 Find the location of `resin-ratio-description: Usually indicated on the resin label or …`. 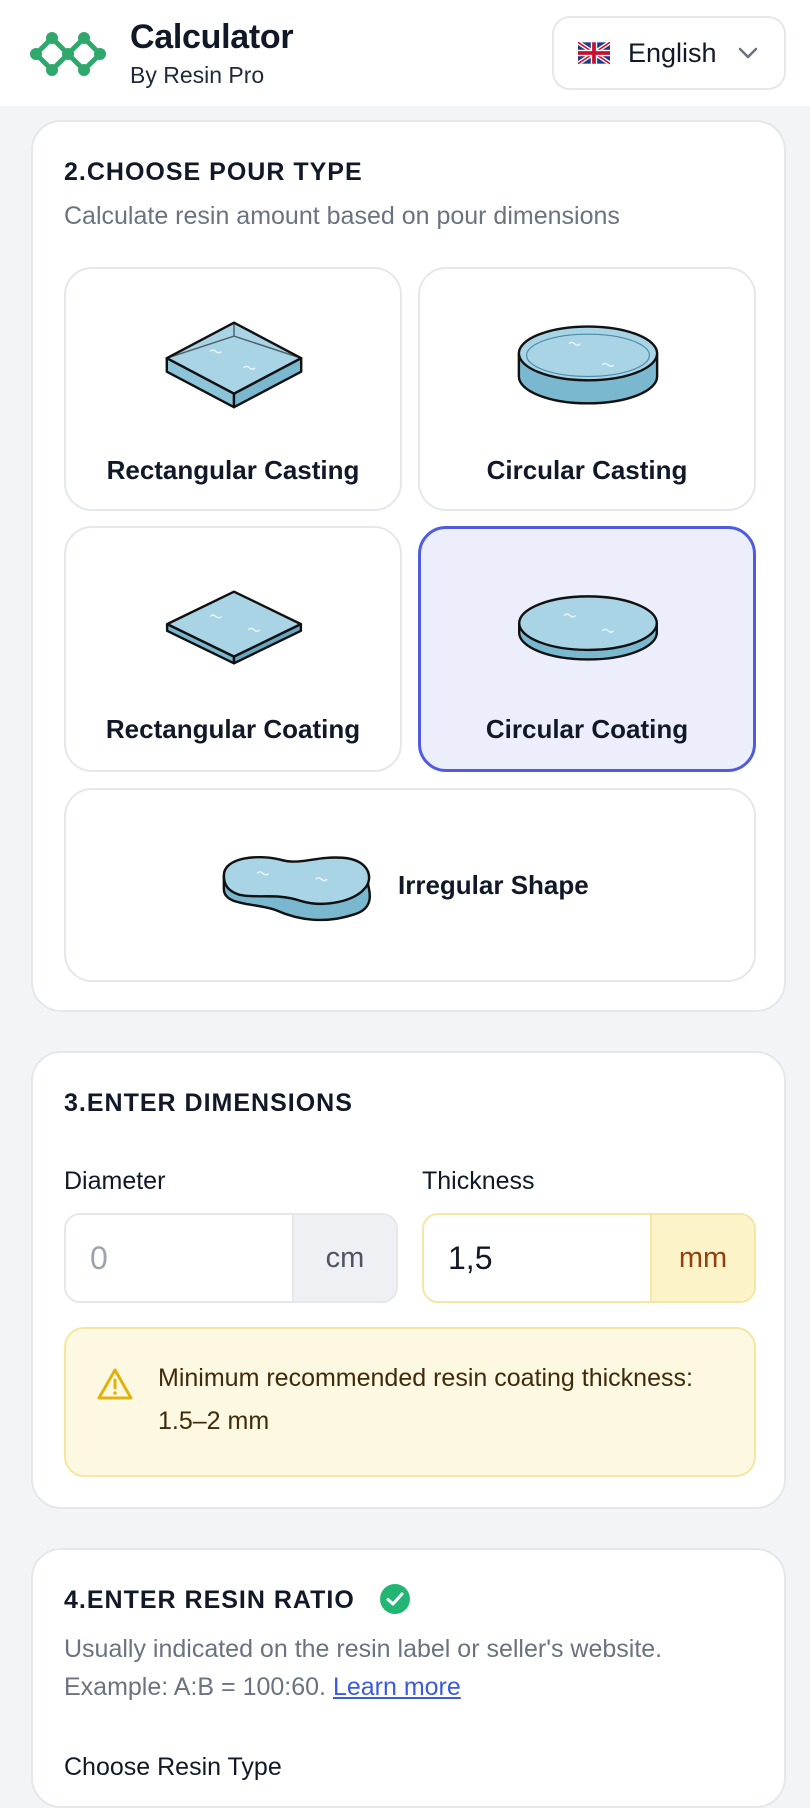

resin-ratio-description: Usually indicated on the resin label or … is located at coordinates (409, 1668).